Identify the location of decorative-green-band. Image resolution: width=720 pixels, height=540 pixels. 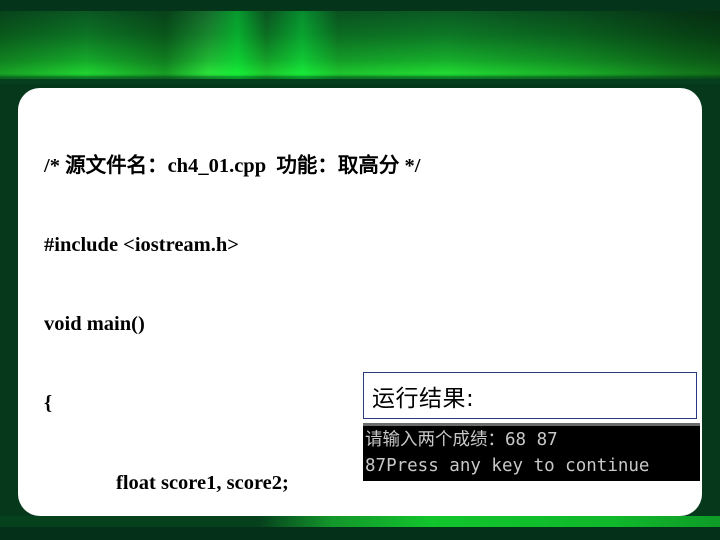
(360, 45).